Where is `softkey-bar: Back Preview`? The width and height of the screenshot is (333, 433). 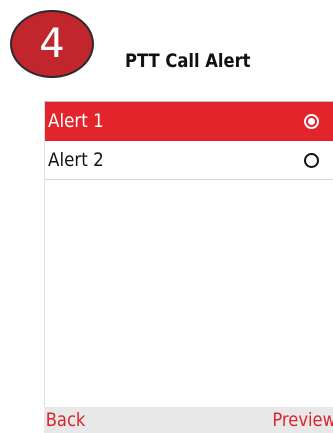 softkey-bar: Back Preview is located at coordinates (188, 420).